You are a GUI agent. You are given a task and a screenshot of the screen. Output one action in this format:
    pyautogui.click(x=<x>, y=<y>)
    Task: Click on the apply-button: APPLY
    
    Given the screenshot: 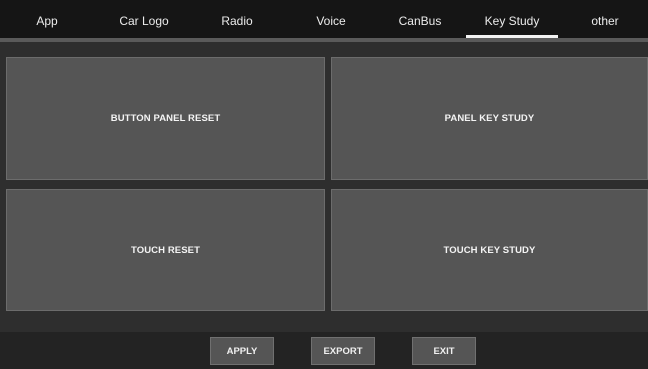 What is the action you would take?
    pyautogui.click(x=242, y=351)
    